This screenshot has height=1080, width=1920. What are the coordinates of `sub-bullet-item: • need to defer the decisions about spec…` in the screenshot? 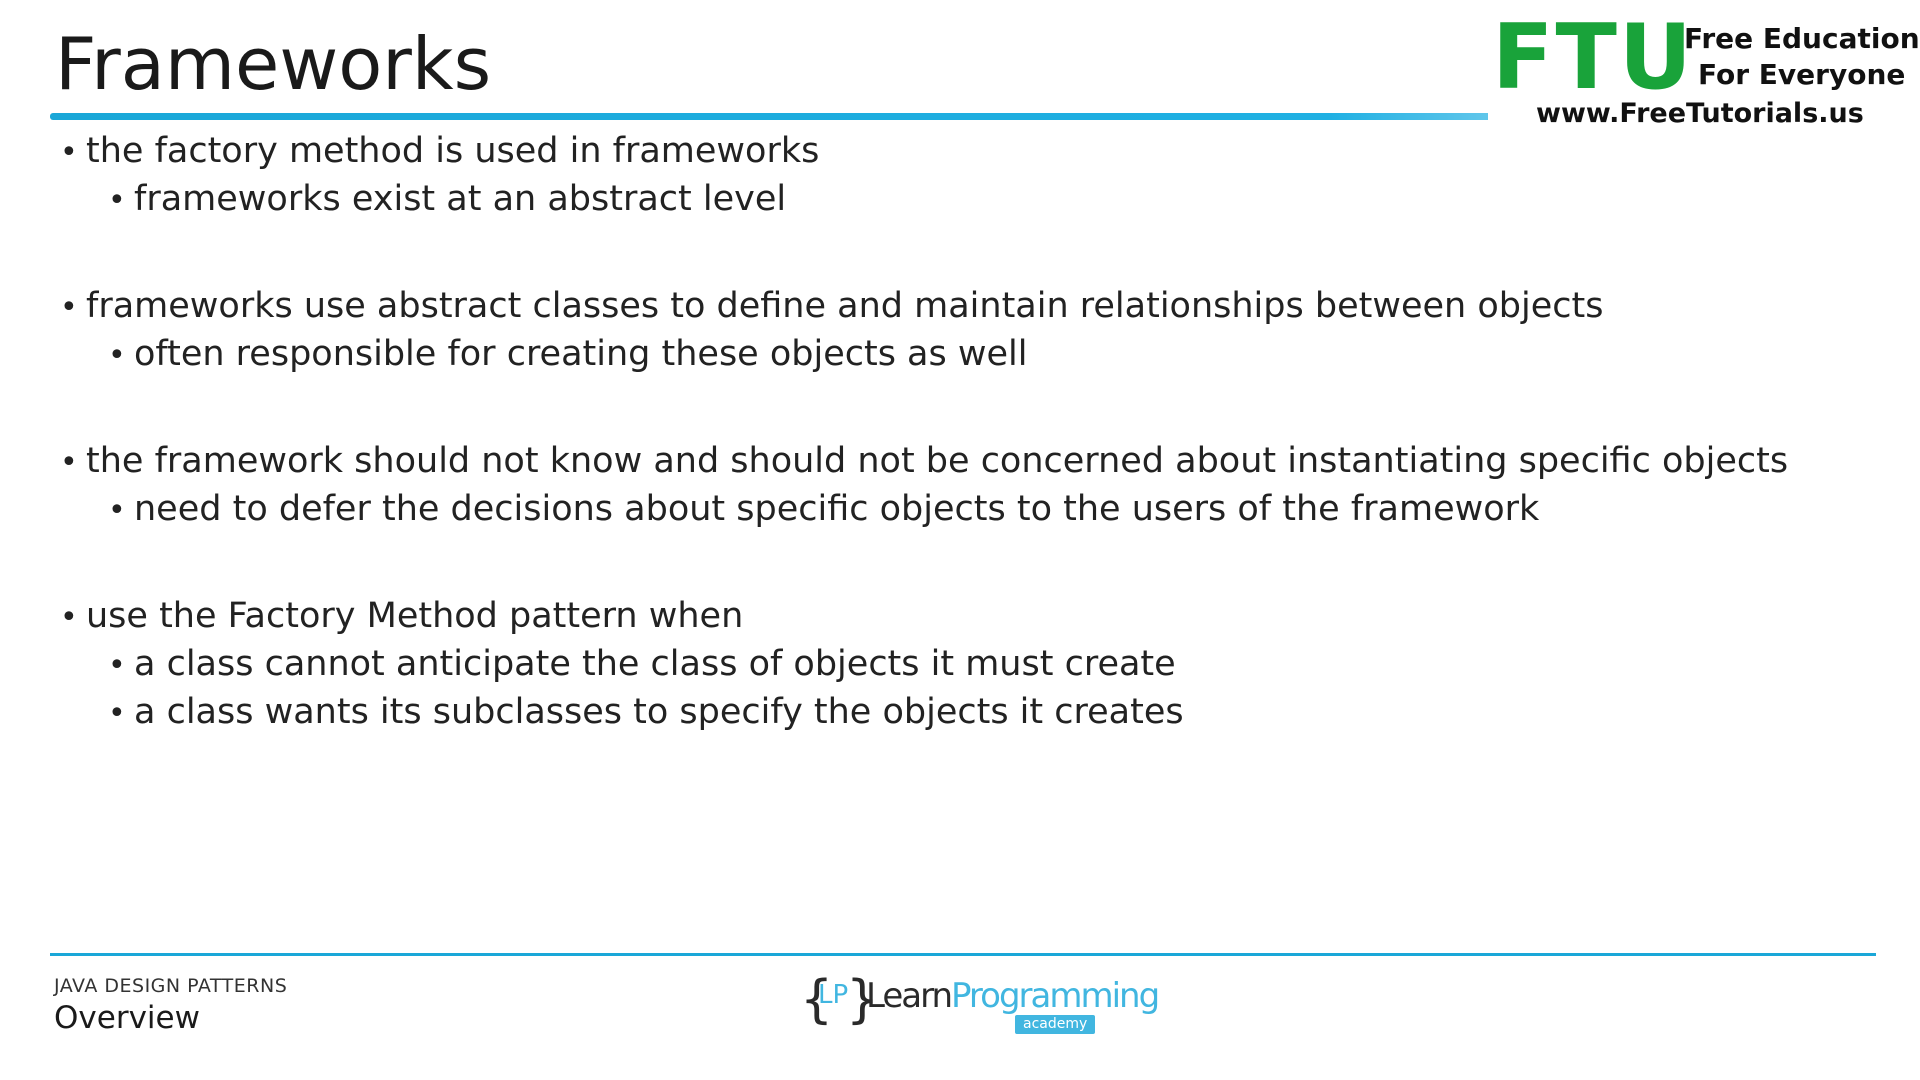 It's located at (960, 510).